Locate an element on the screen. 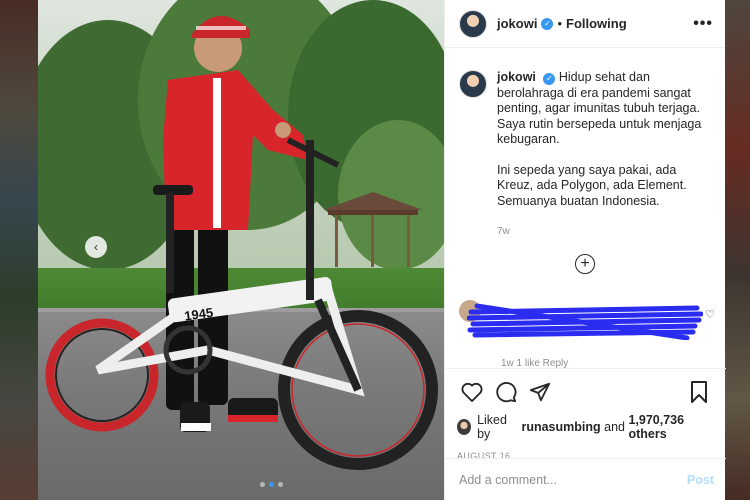 The width and height of the screenshot is (750, 500). bookmark-icon is located at coordinates (699, 392).